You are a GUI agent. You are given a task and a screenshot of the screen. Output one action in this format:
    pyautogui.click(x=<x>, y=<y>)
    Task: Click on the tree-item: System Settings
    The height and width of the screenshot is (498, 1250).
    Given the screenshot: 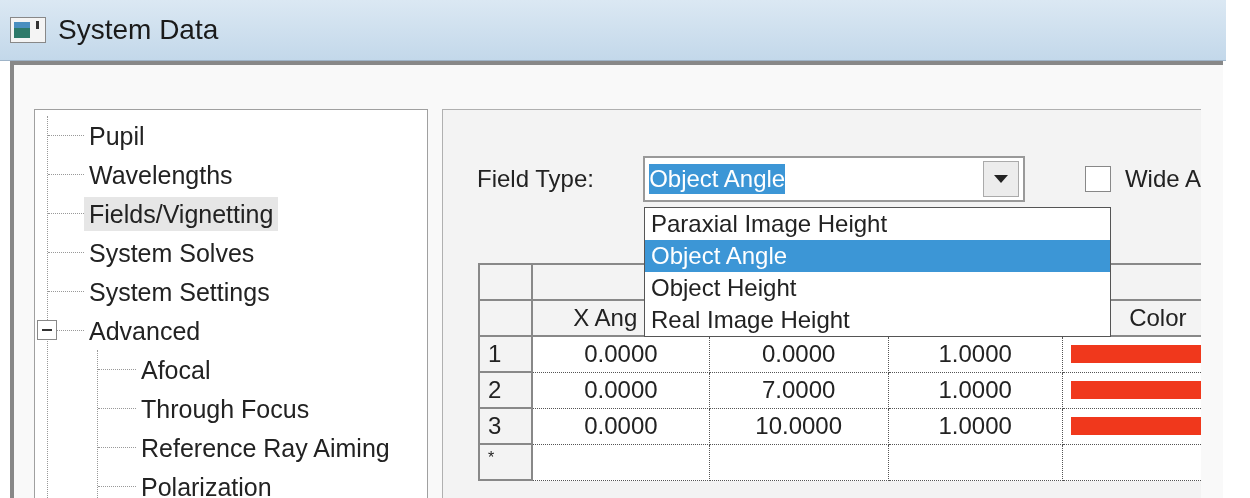 What is the action you would take?
    pyautogui.click(x=179, y=291)
    